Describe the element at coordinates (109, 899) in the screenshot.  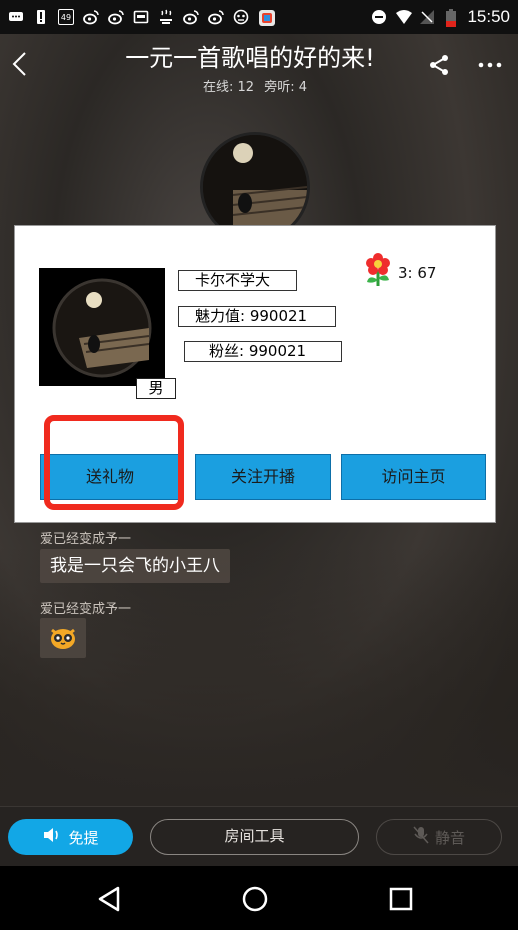
I see `nav-back-icon` at that location.